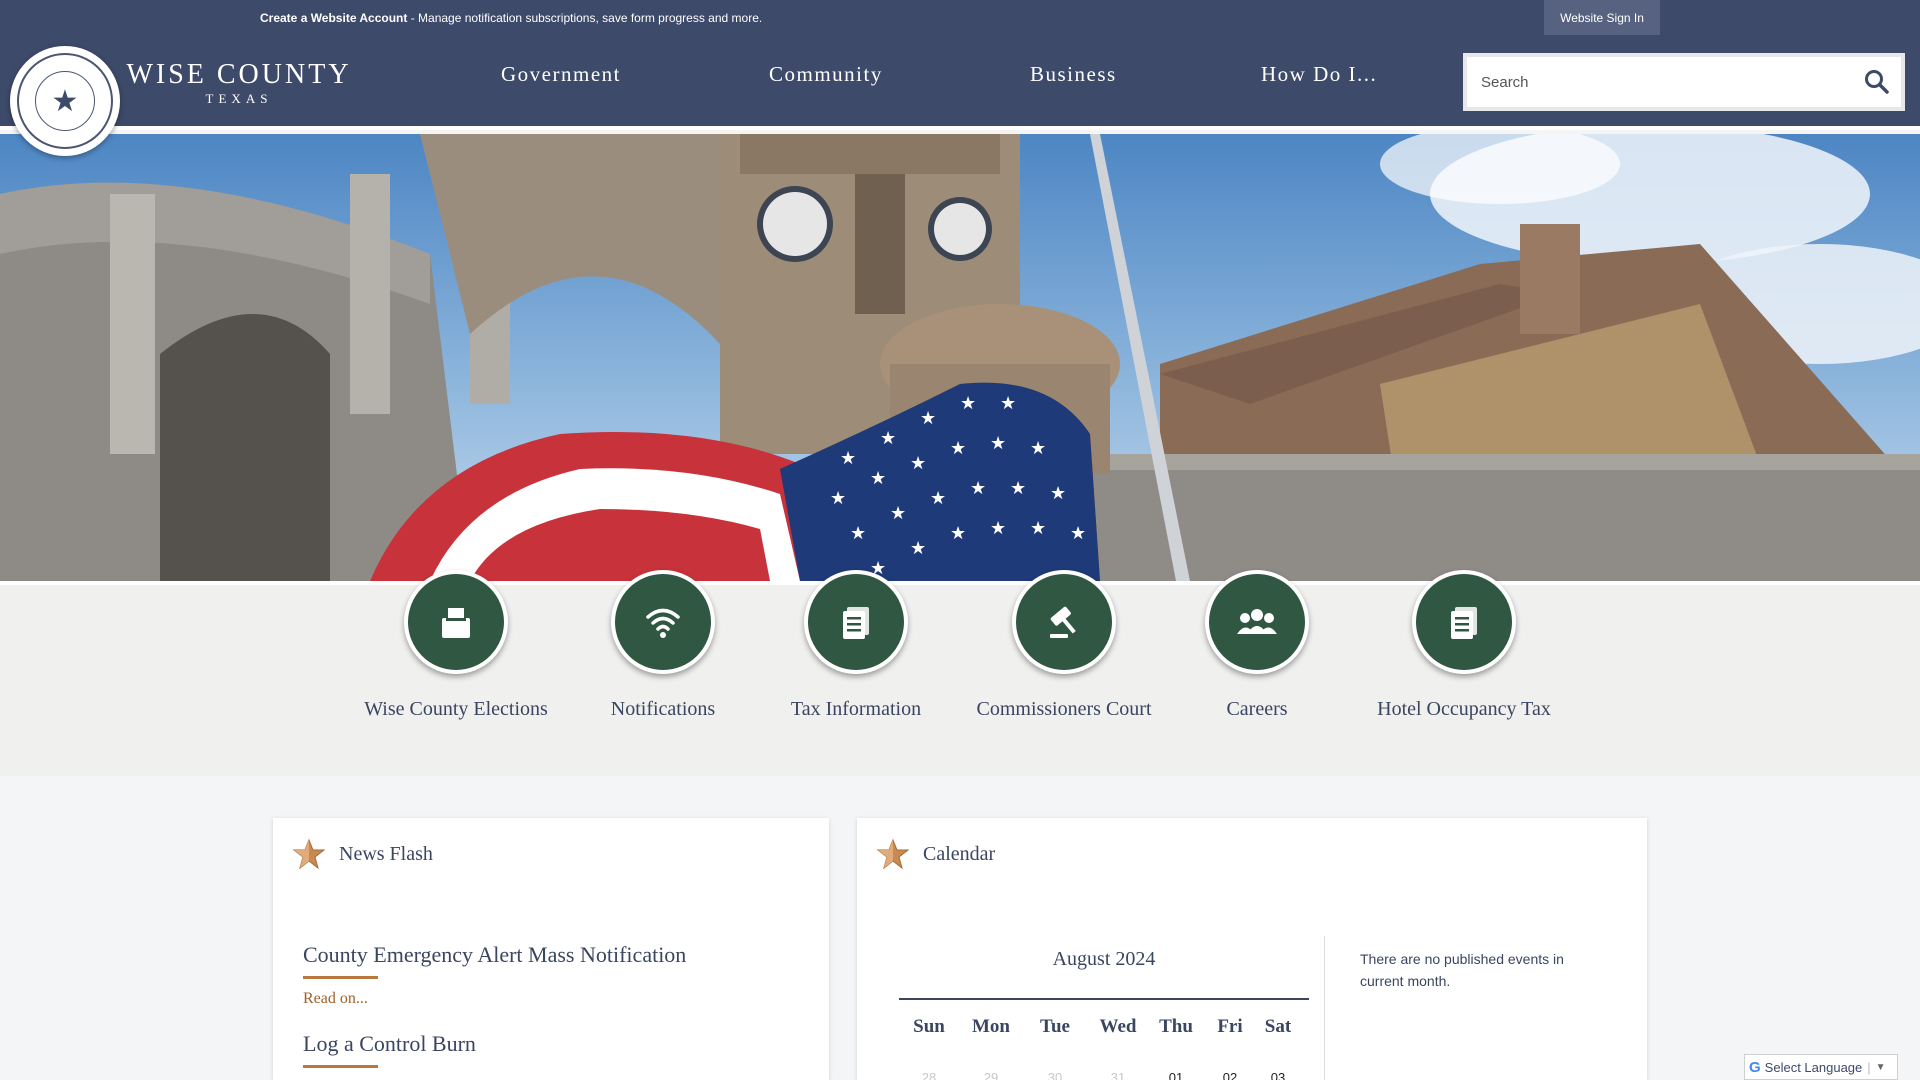 The image size is (1920, 1080). Describe the element at coordinates (333, 18) in the screenshot. I see `create-account-link: Create a Website Account` at that location.